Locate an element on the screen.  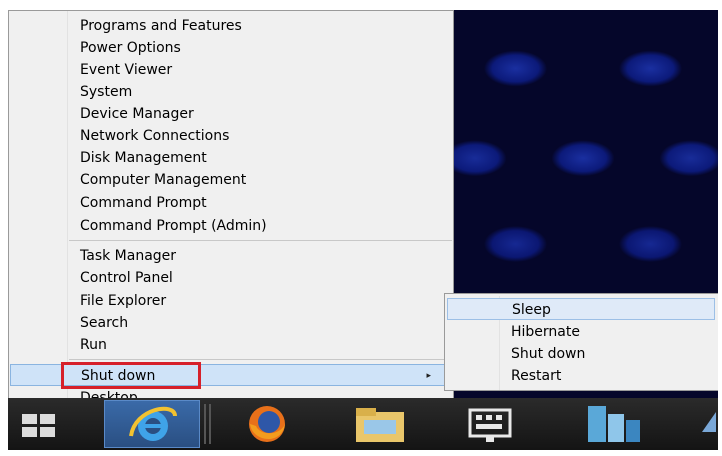
callout-highlight-box is located at coordinates (131, 375).